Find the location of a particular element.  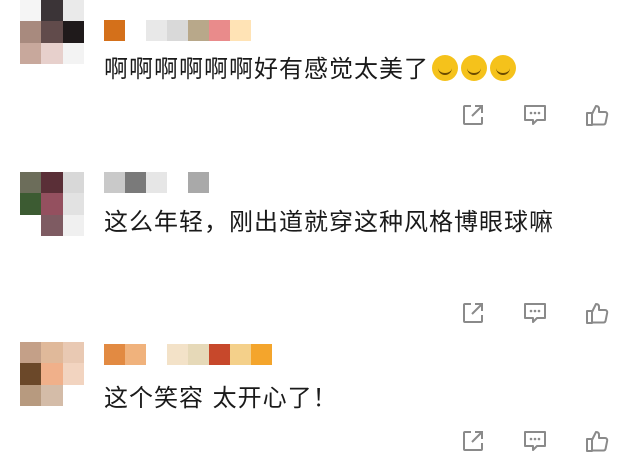

comment-text: 这么年轻，刚出道就穿这种风格博眼球嘛 is located at coordinates (329, 222).